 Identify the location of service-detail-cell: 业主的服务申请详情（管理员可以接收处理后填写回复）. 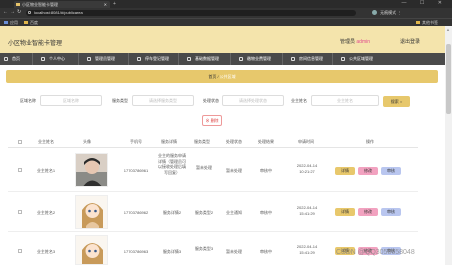
(172, 164).